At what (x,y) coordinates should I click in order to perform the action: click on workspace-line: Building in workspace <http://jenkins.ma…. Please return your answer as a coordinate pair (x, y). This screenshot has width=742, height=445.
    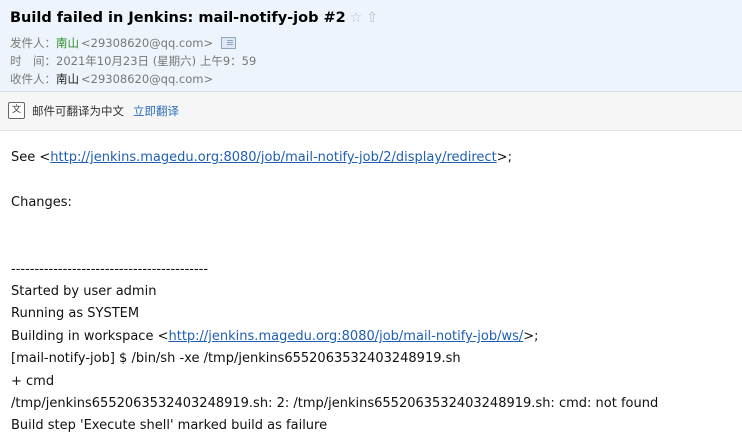
    Looking at the image, I should click on (275, 337).